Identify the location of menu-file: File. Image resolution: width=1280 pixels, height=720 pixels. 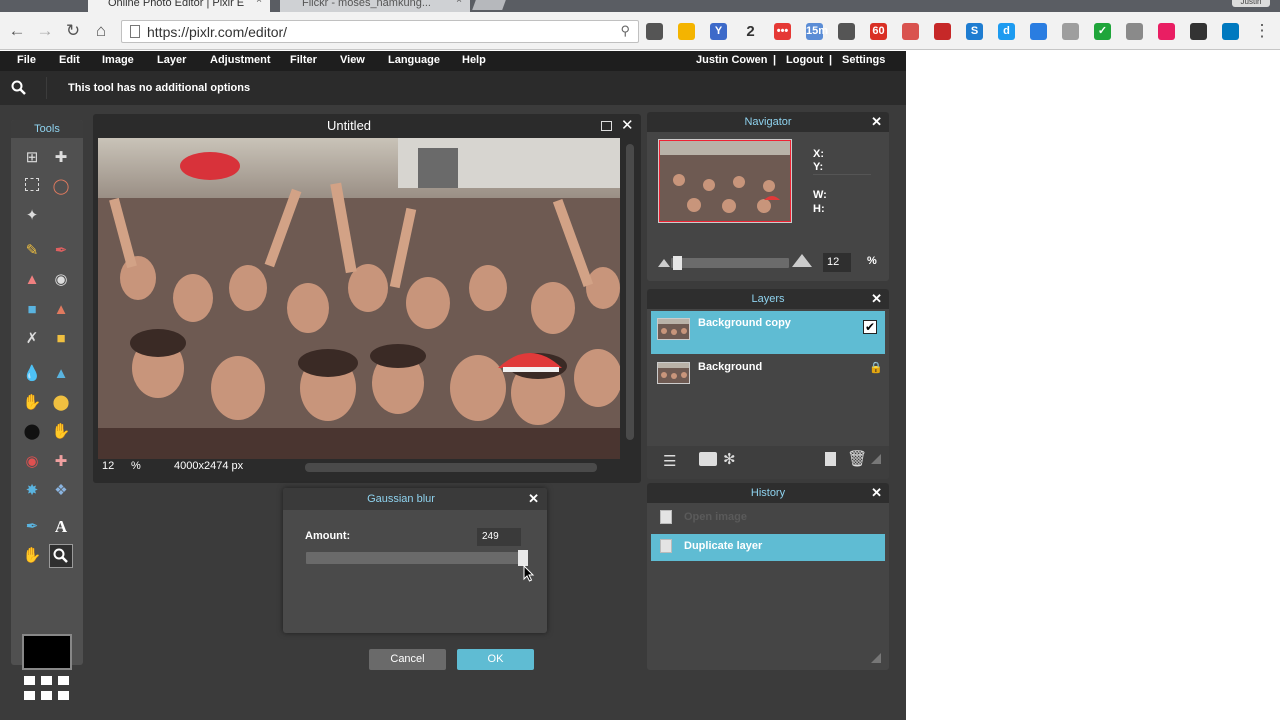
(26, 60).